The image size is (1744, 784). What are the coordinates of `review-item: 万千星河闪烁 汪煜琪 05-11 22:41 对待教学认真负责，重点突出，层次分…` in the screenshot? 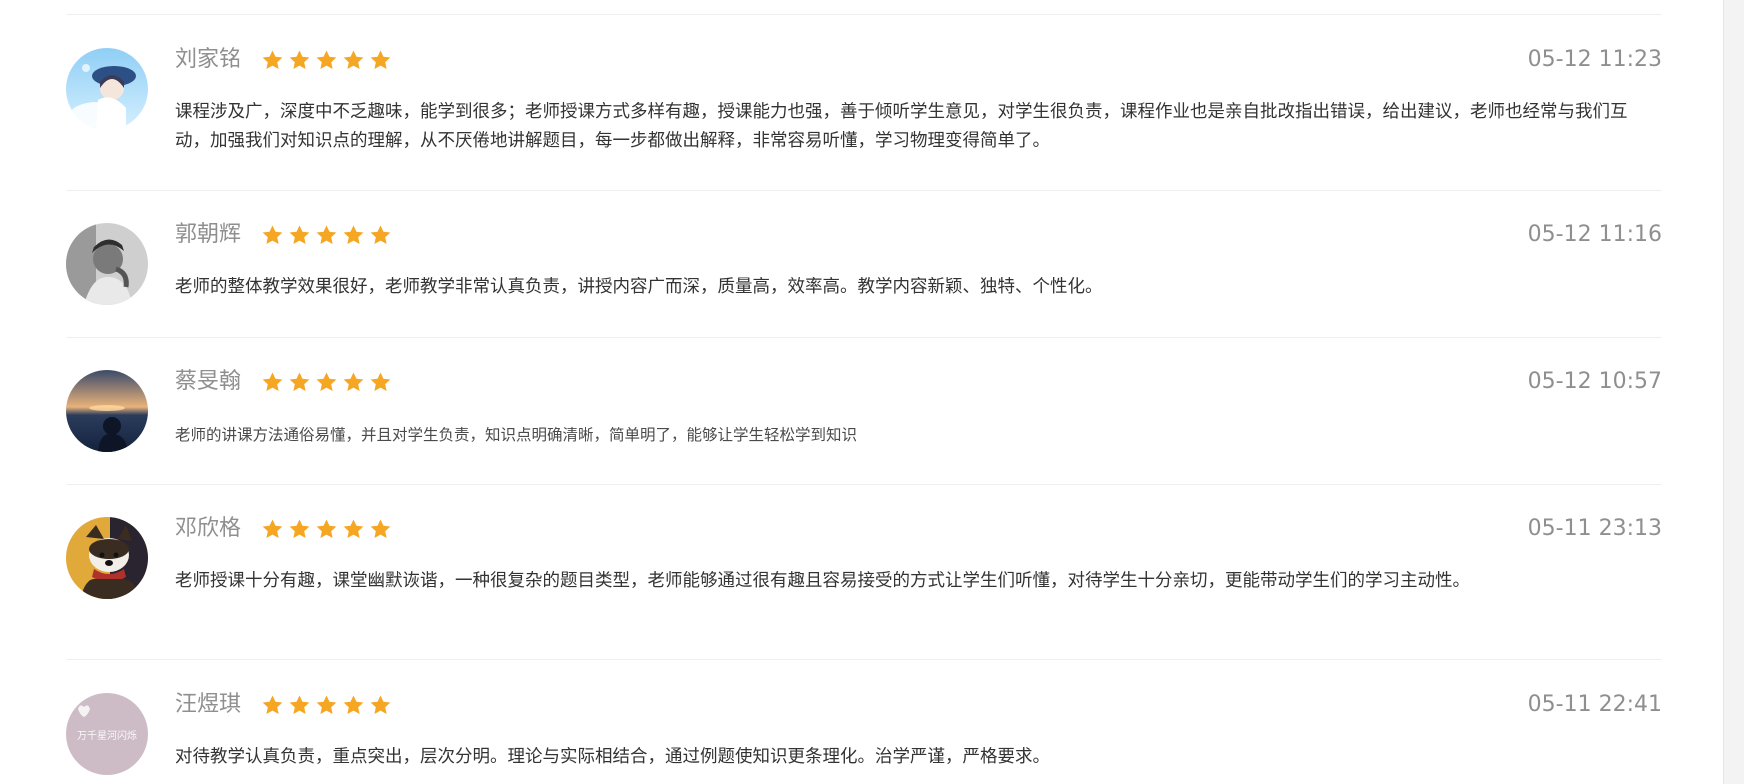 It's located at (864, 722).